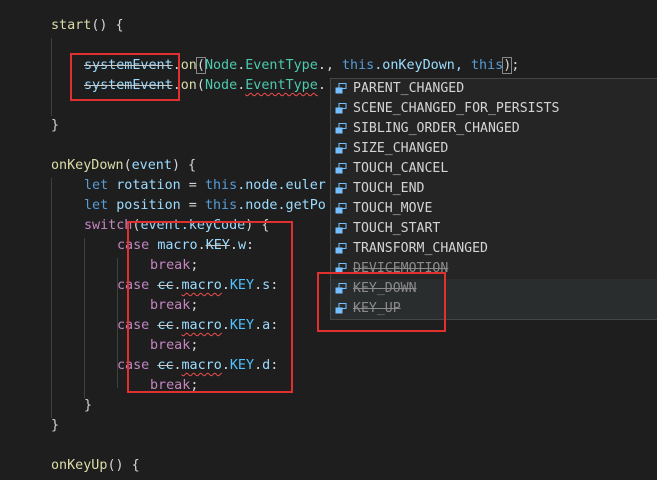 The width and height of the screenshot is (657, 480). Describe the element at coordinates (266, 325) in the screenshot. I see `property: a` at that location.